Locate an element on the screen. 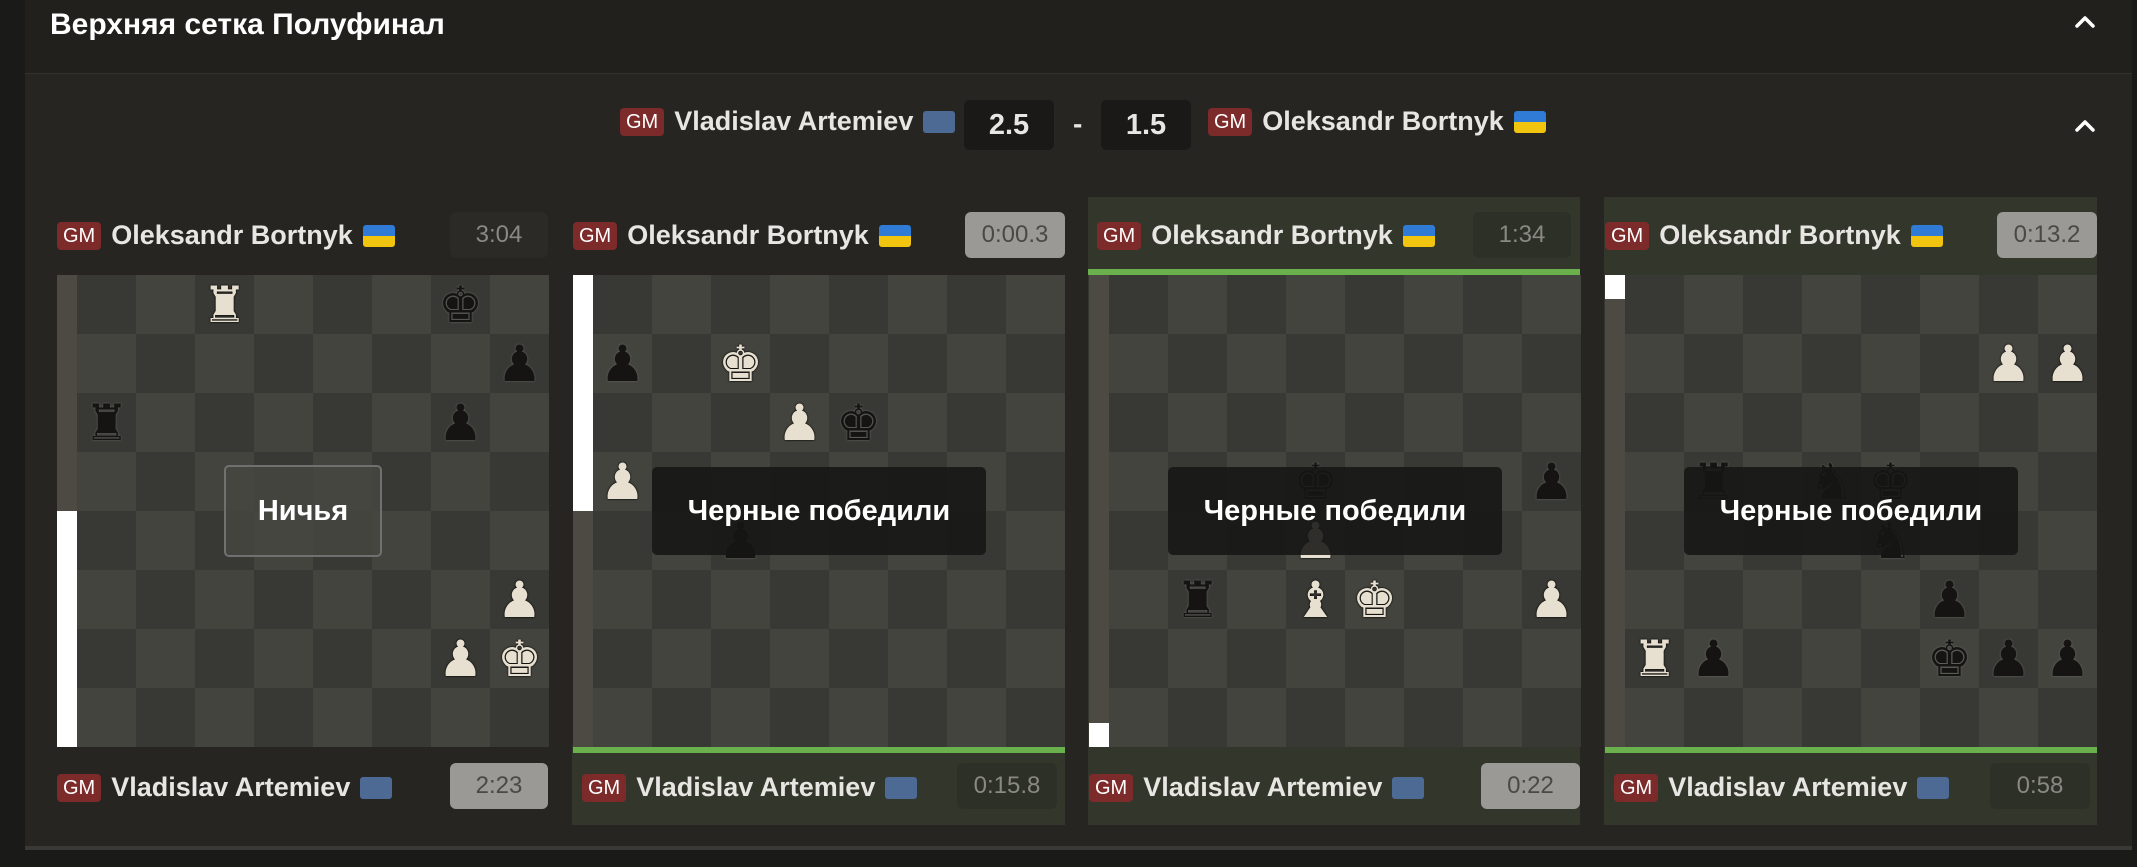  player-name: Vladislav Artemiev is located at coordinates (793, 121).